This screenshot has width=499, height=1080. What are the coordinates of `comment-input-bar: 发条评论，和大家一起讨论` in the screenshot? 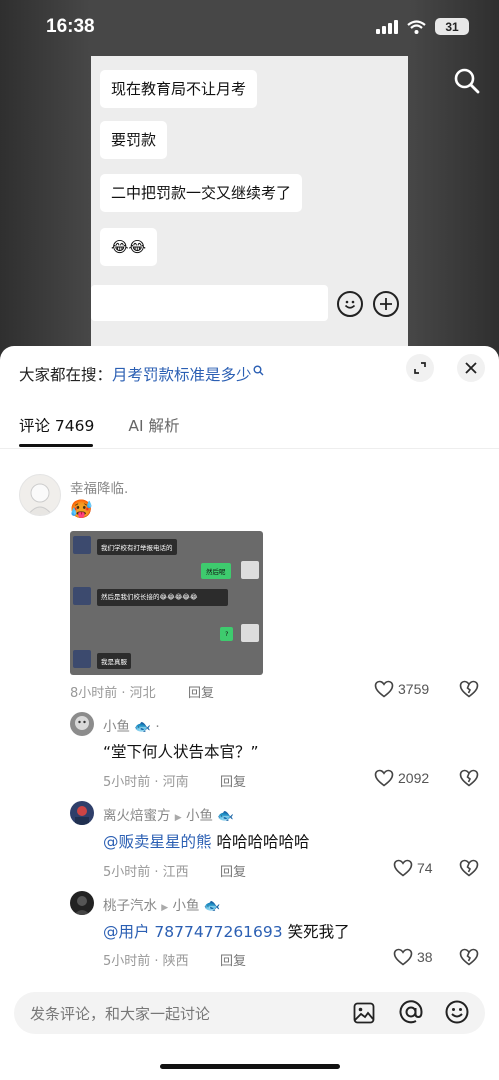 It's located at (249, 1013).